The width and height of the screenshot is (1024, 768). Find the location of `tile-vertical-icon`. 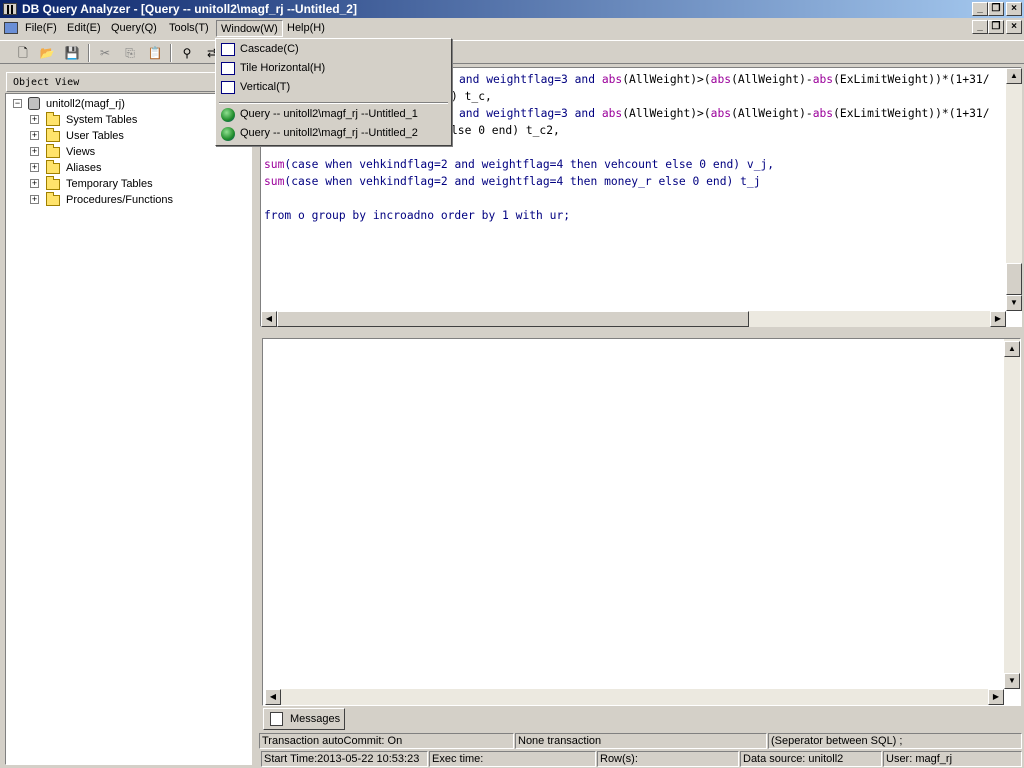

tile-vertical-icon is located at coordinates (228, 87).